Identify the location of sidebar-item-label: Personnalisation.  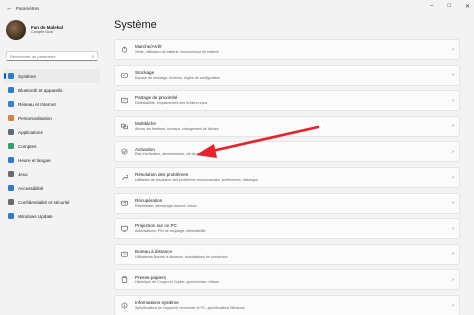
(35, 118).